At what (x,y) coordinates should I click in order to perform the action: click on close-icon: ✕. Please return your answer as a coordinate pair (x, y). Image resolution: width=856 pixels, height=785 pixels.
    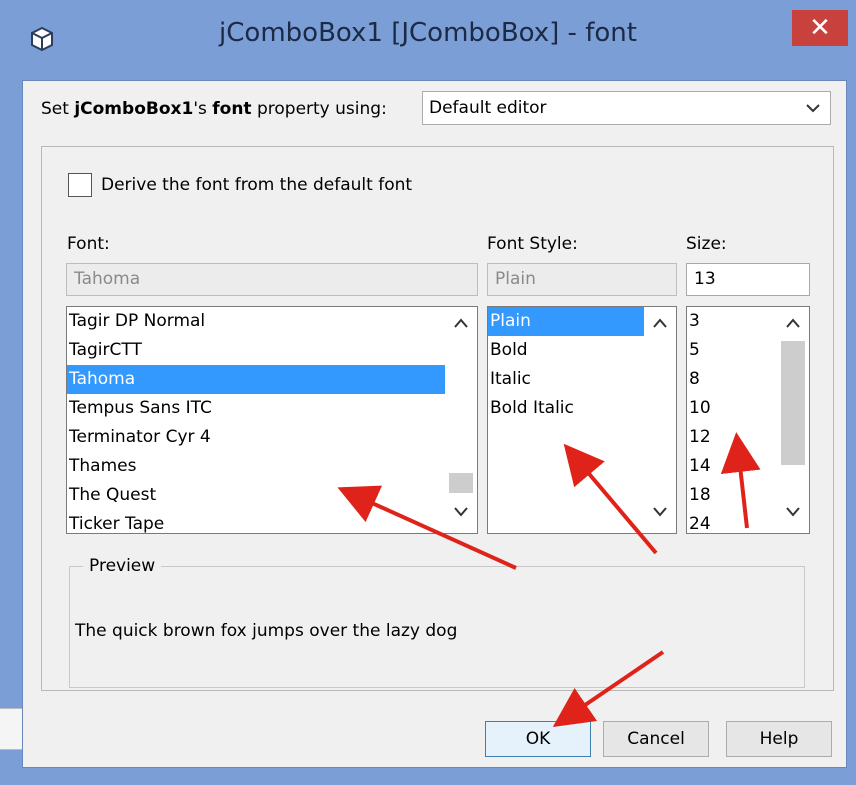
    Looking at the image, I should click on (820, 28).